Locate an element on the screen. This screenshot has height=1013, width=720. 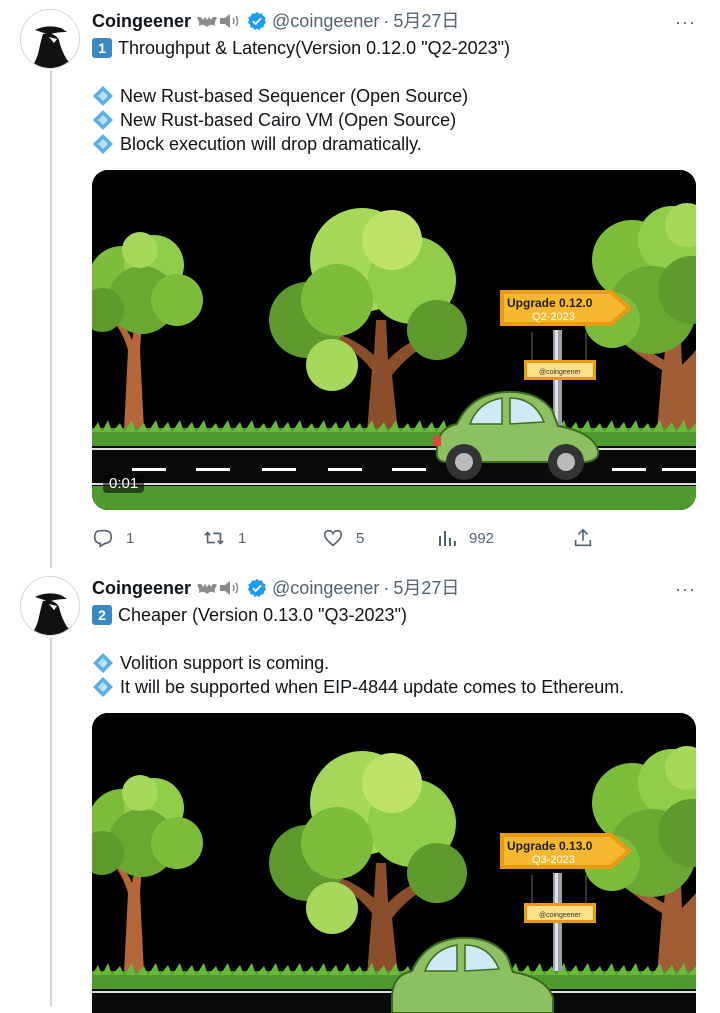
retweet-count: 1 is located at coordinates (242, 538).